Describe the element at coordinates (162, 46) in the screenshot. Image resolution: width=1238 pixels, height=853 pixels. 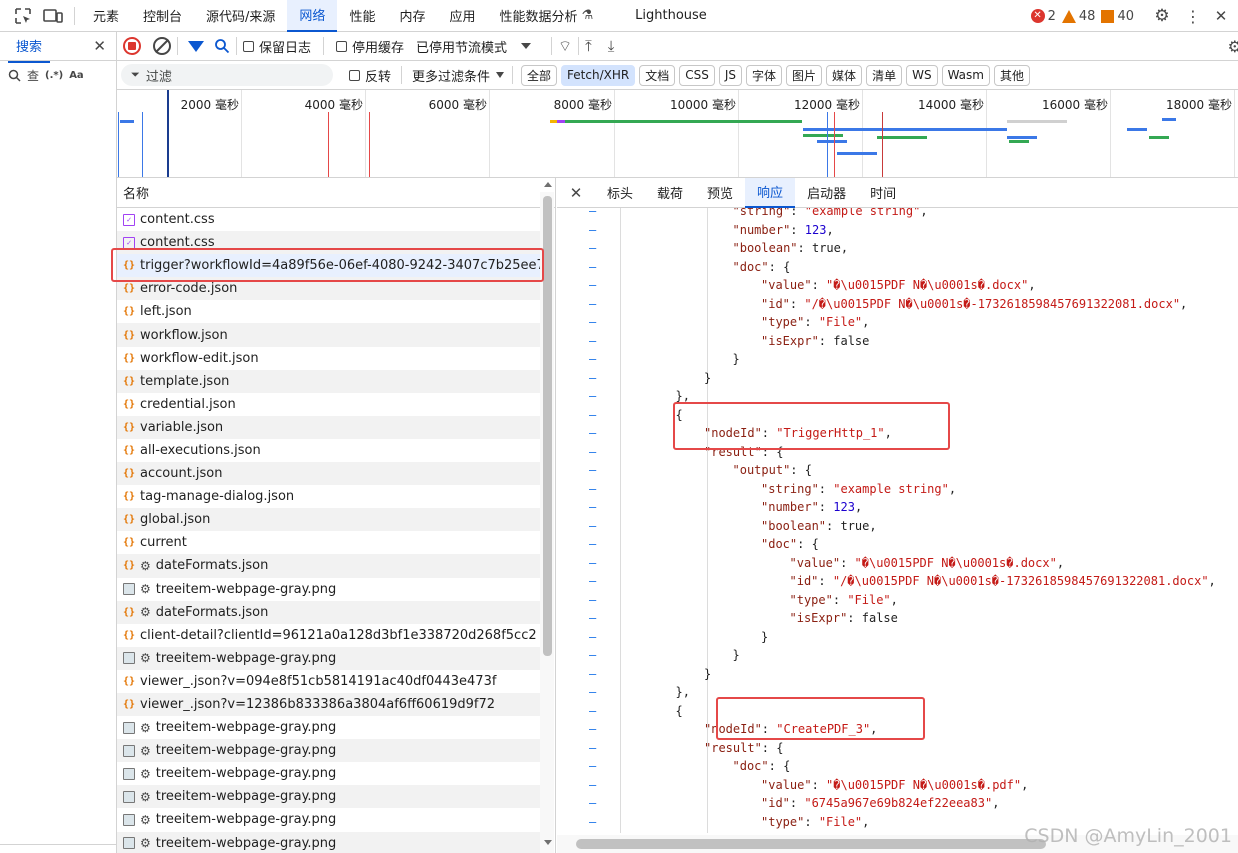
I see `clear-icon` at that location.